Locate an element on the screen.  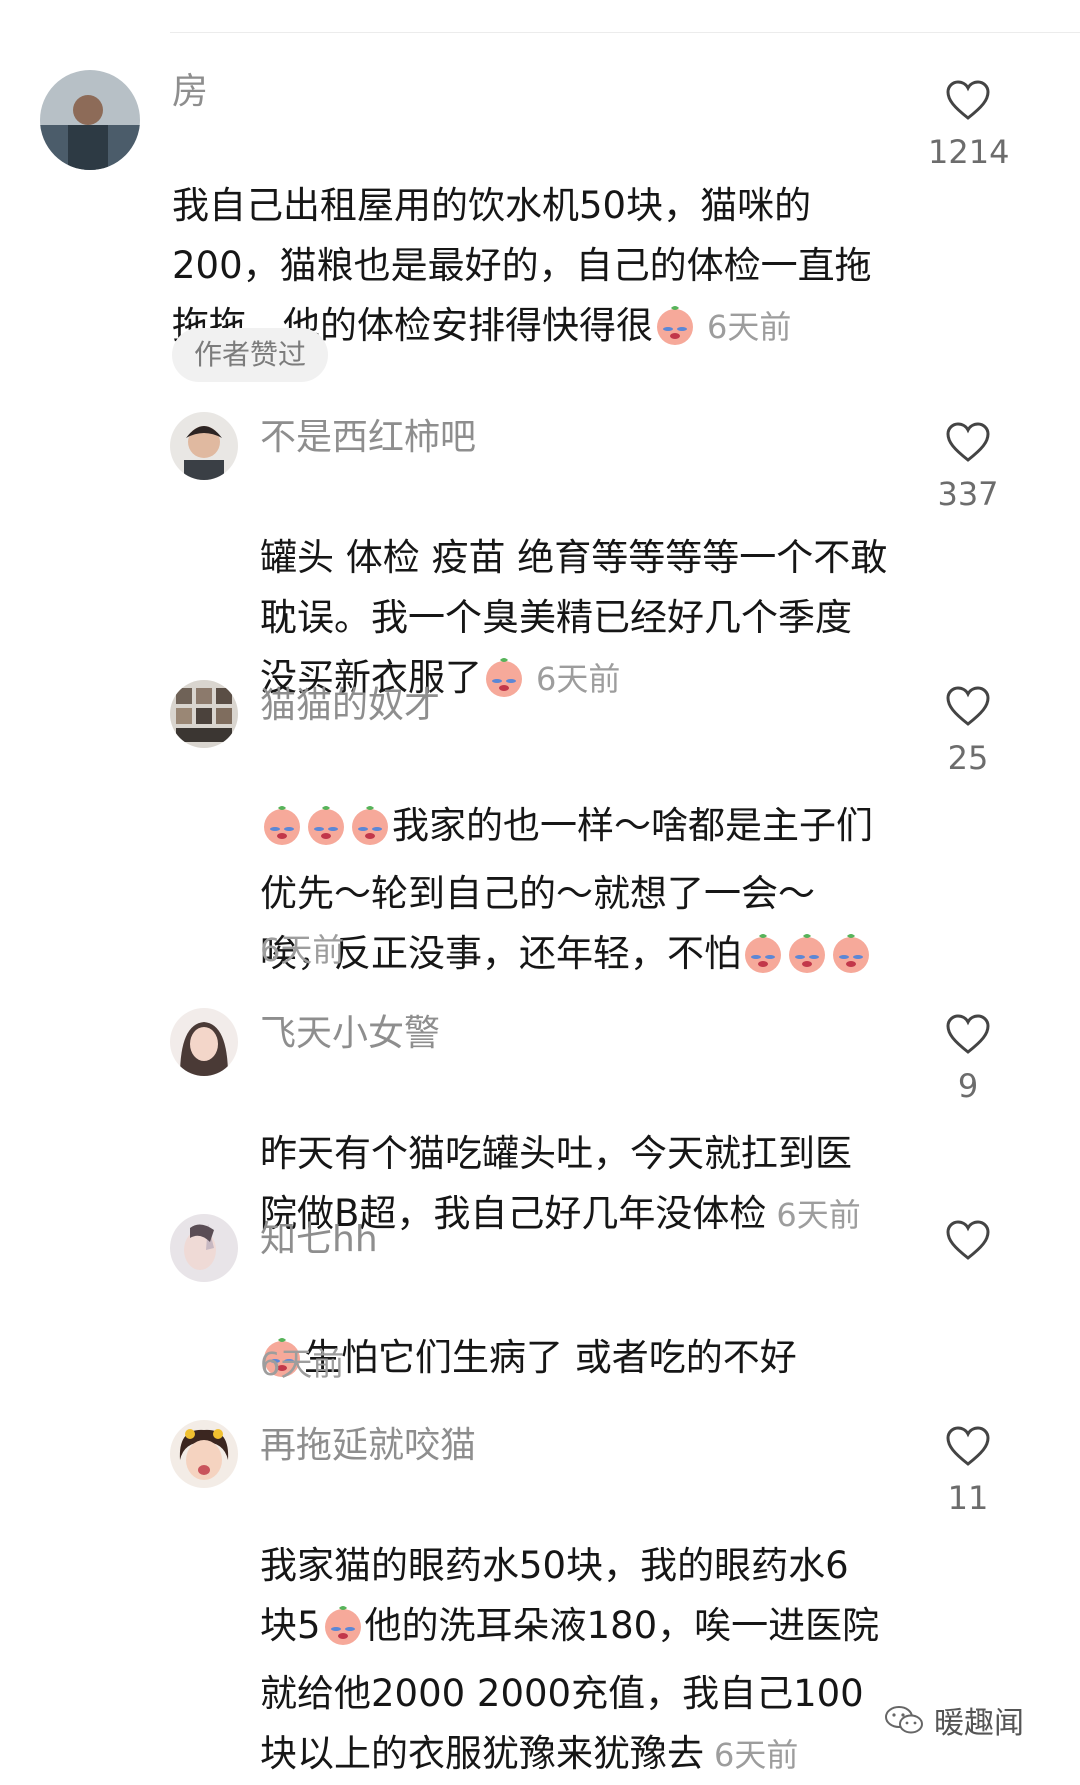
like-count: 337 is located at coordinates (968, 494).